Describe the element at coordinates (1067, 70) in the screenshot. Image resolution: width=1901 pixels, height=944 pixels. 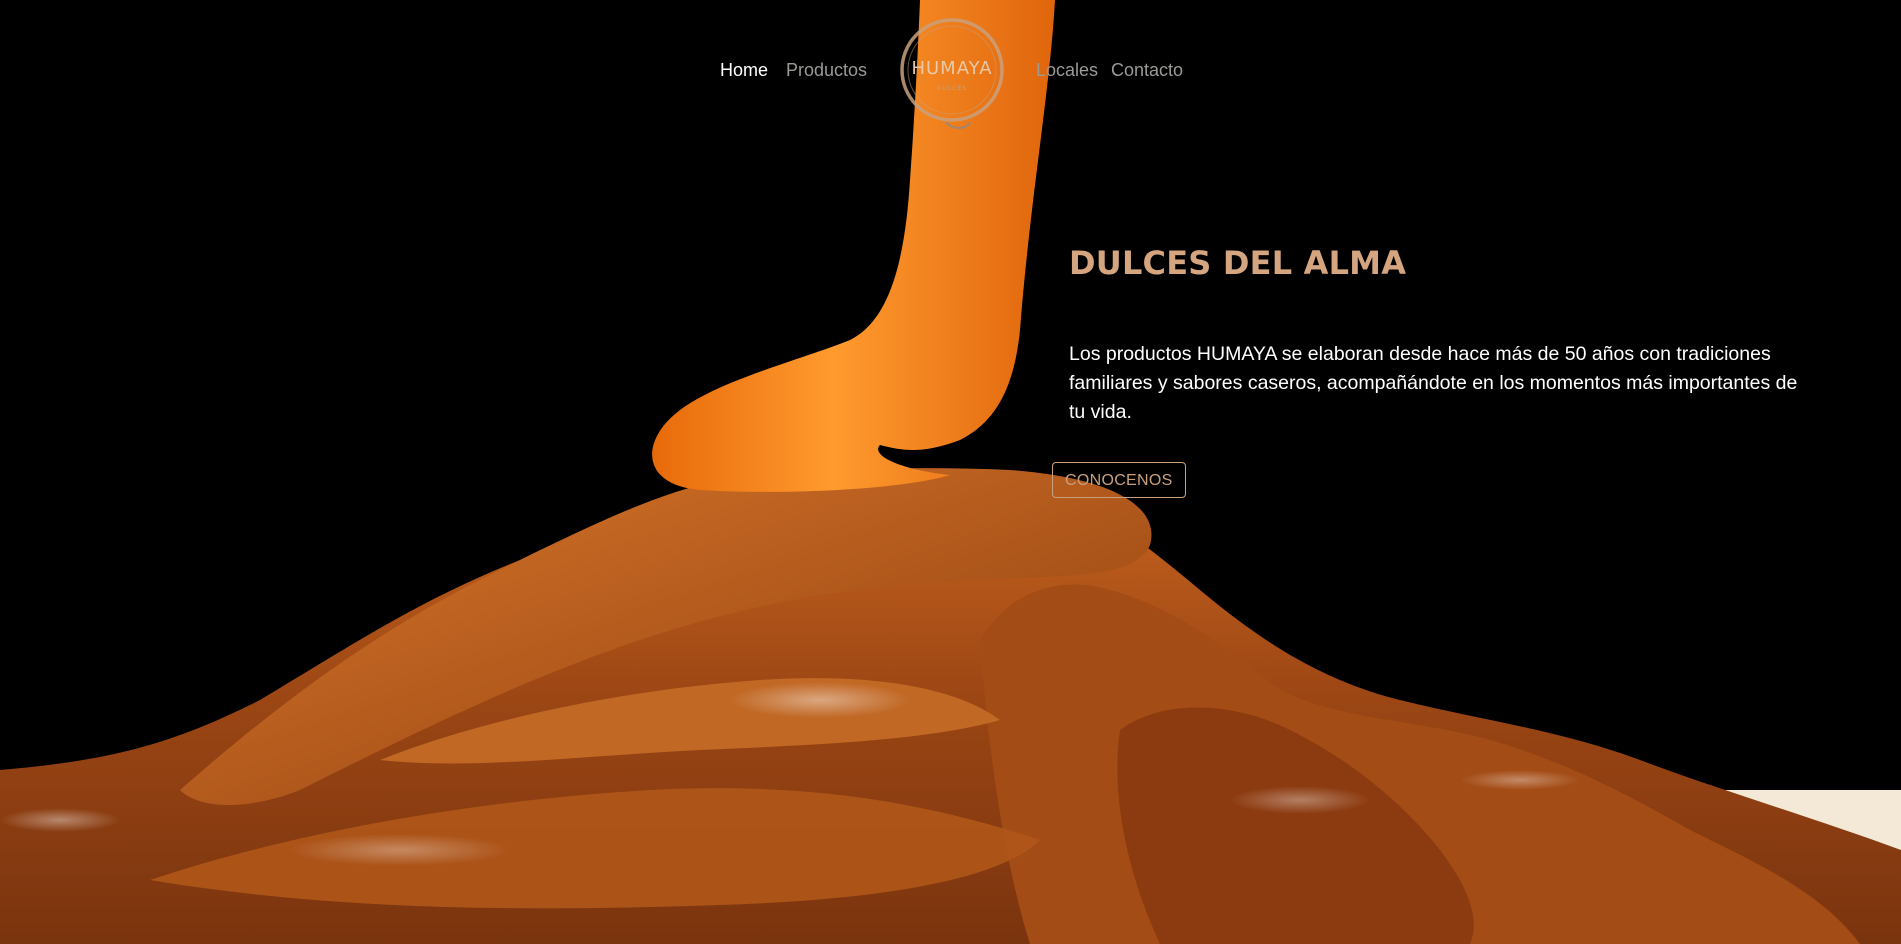
I see `nav-link-locales: Locales` at that location.